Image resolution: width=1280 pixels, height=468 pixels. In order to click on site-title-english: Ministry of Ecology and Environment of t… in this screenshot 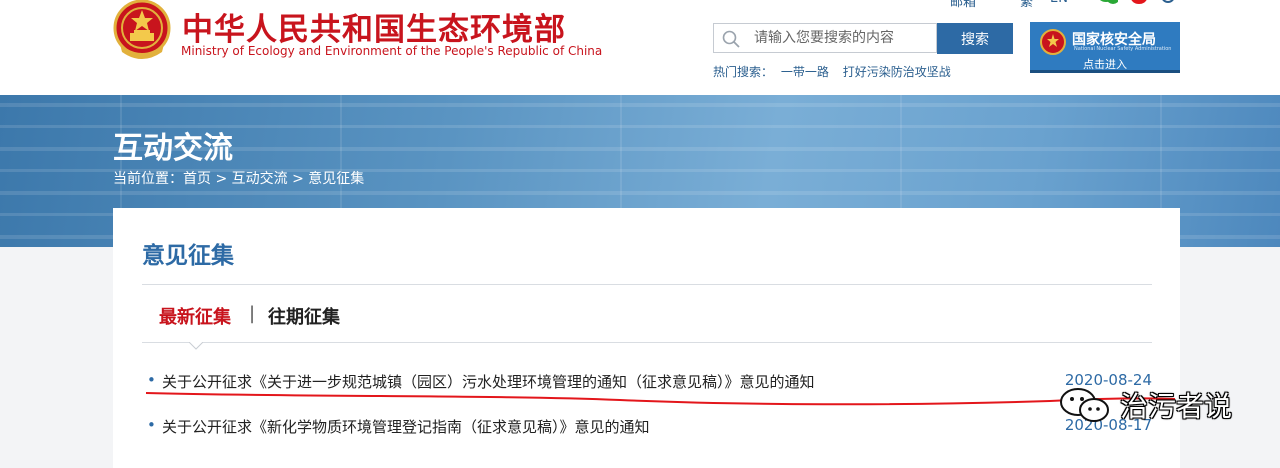, I will do `click(392, 51)`.